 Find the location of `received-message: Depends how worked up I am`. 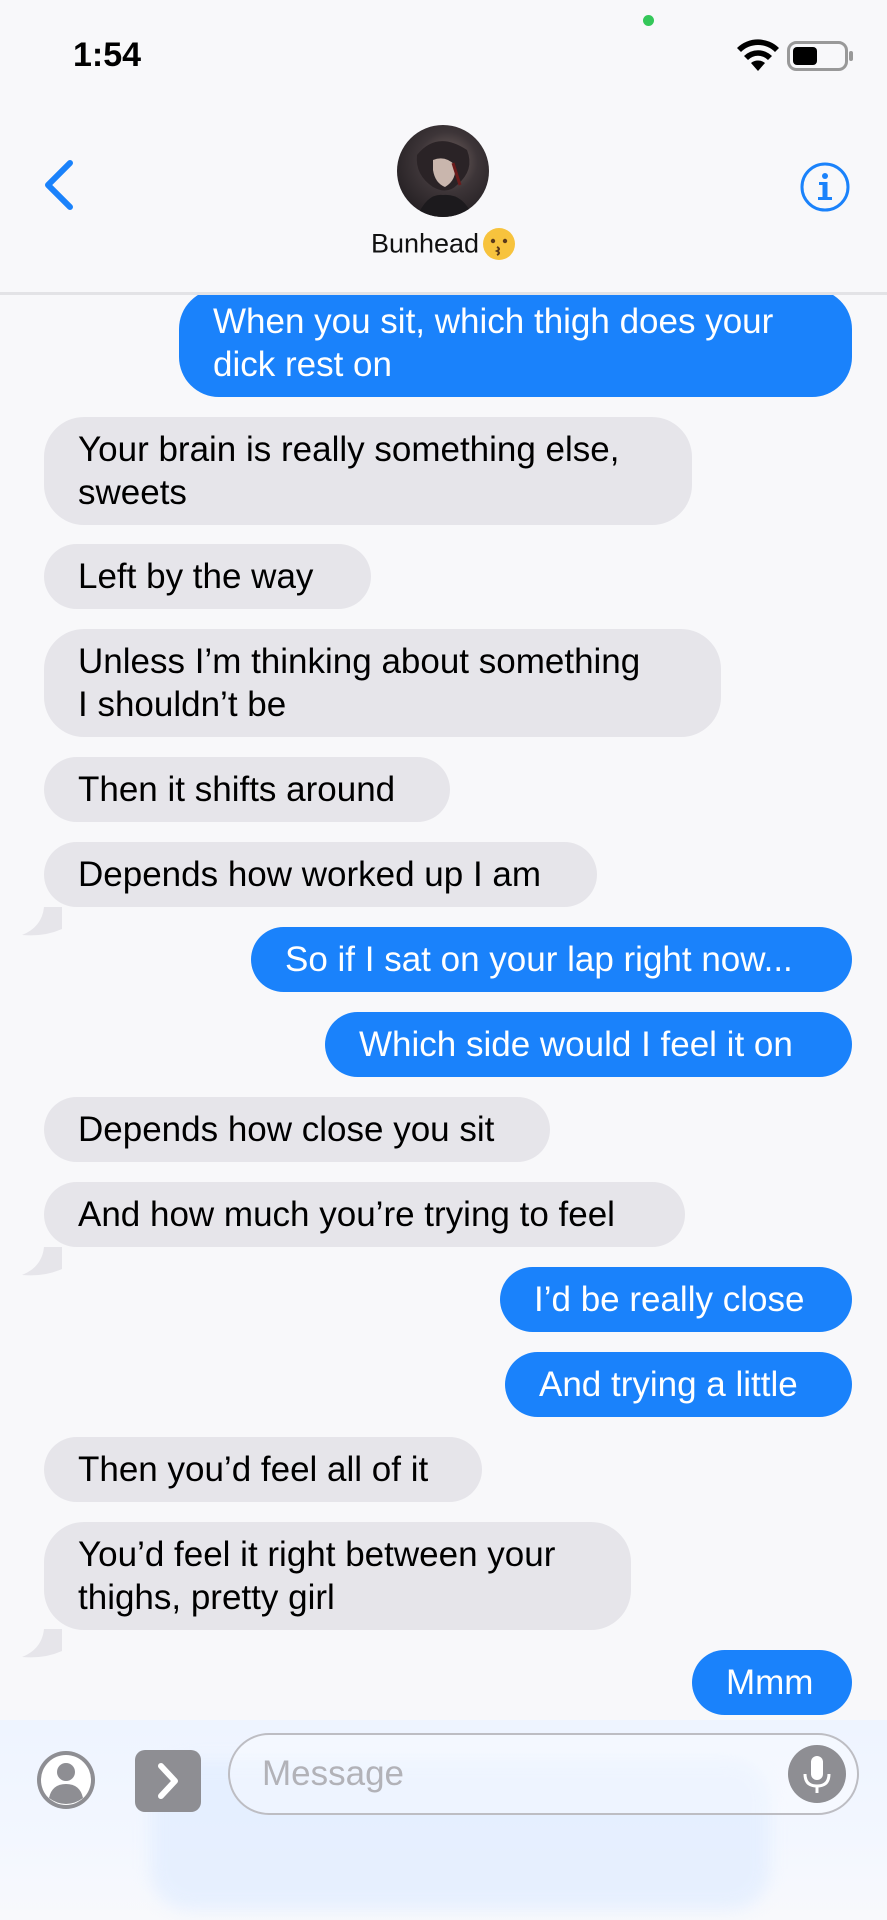

received-message: Depends how worked up I am is located at coordinates (320, 874).